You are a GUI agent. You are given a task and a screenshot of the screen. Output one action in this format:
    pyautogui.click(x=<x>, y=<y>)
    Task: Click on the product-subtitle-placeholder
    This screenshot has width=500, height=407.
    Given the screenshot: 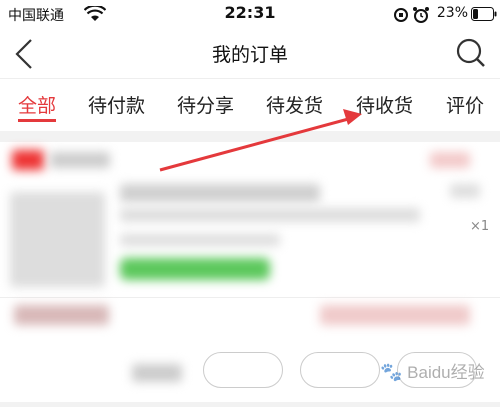 What is the action you would take?
    pyautogui.click(x=270, y=215)
    